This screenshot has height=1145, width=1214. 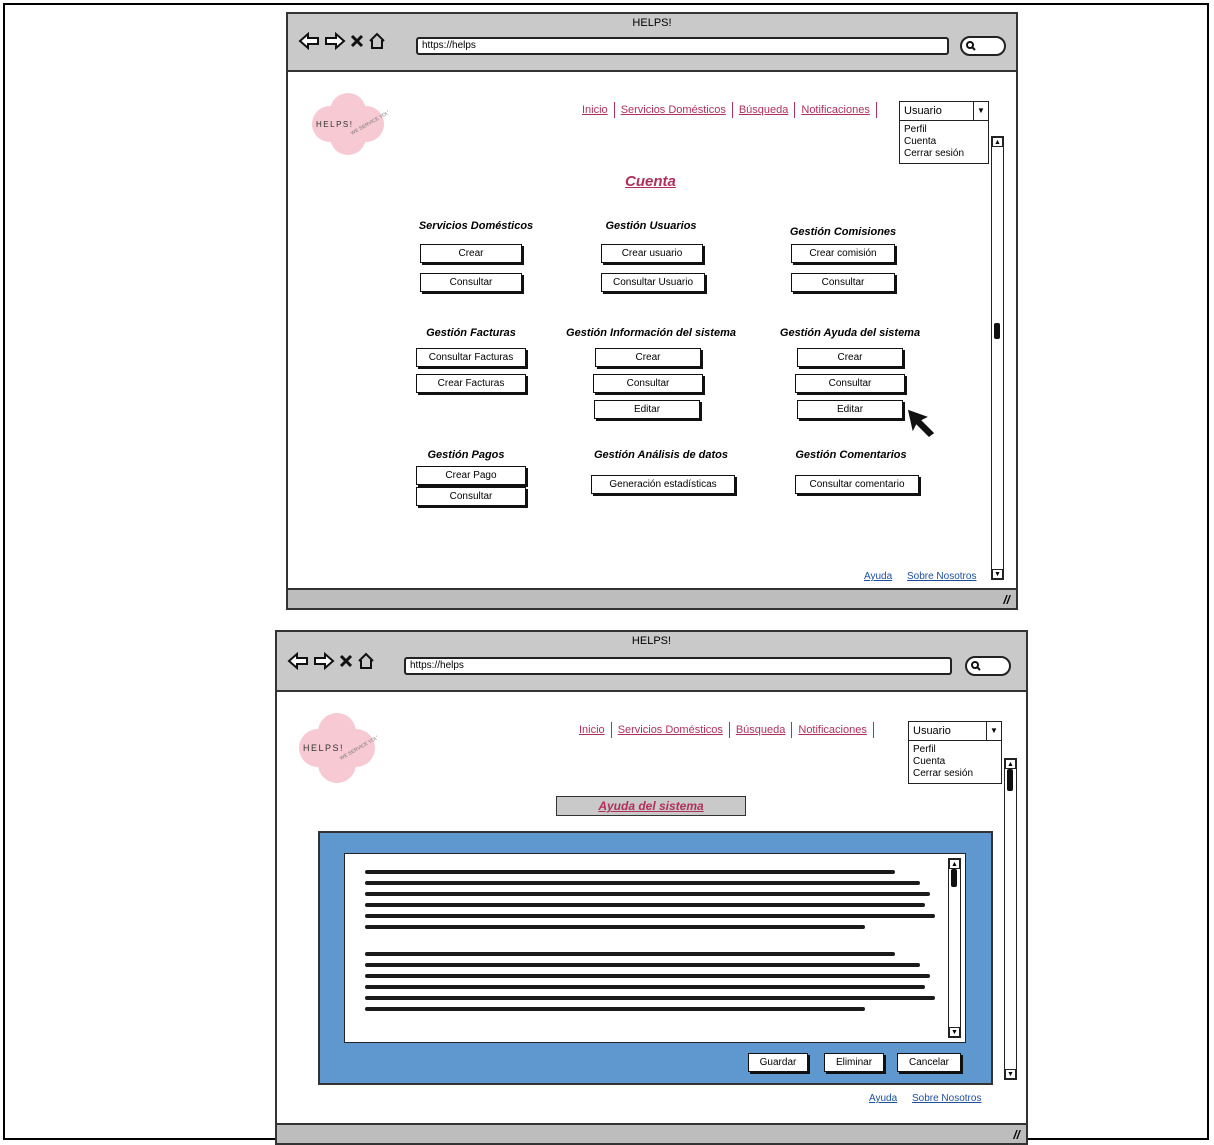 I want to click on cancelar-button: Cancelar, so click(x=929, y=1062).